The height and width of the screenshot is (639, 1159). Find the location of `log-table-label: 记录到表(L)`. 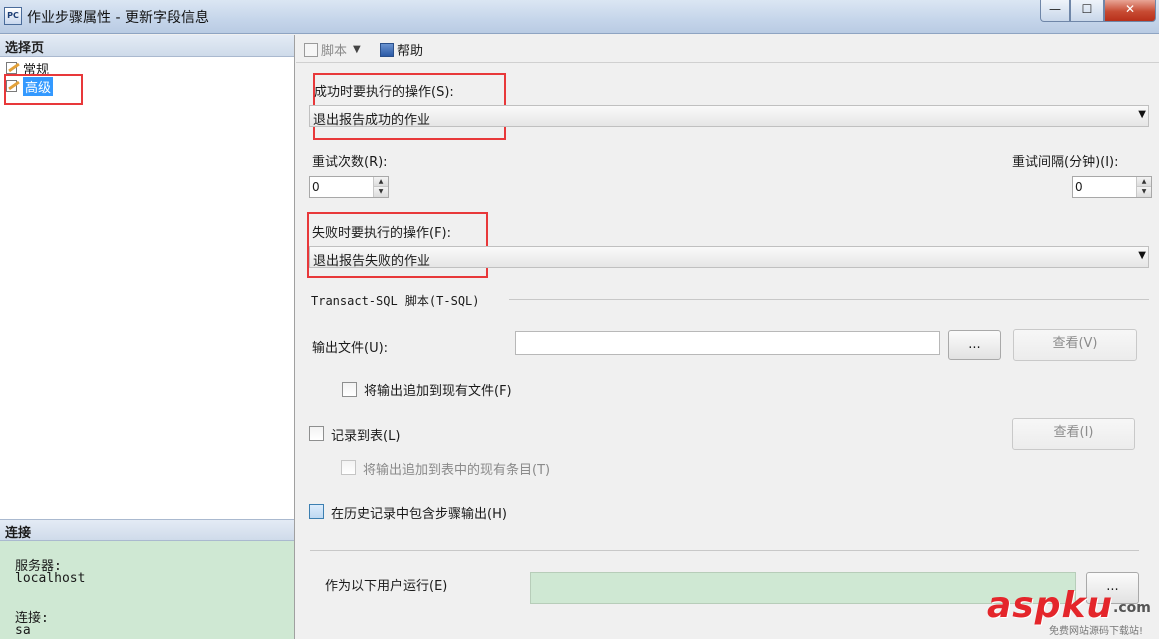

log-table-label: 记录到表(L) is located at coordinates (366, 436).